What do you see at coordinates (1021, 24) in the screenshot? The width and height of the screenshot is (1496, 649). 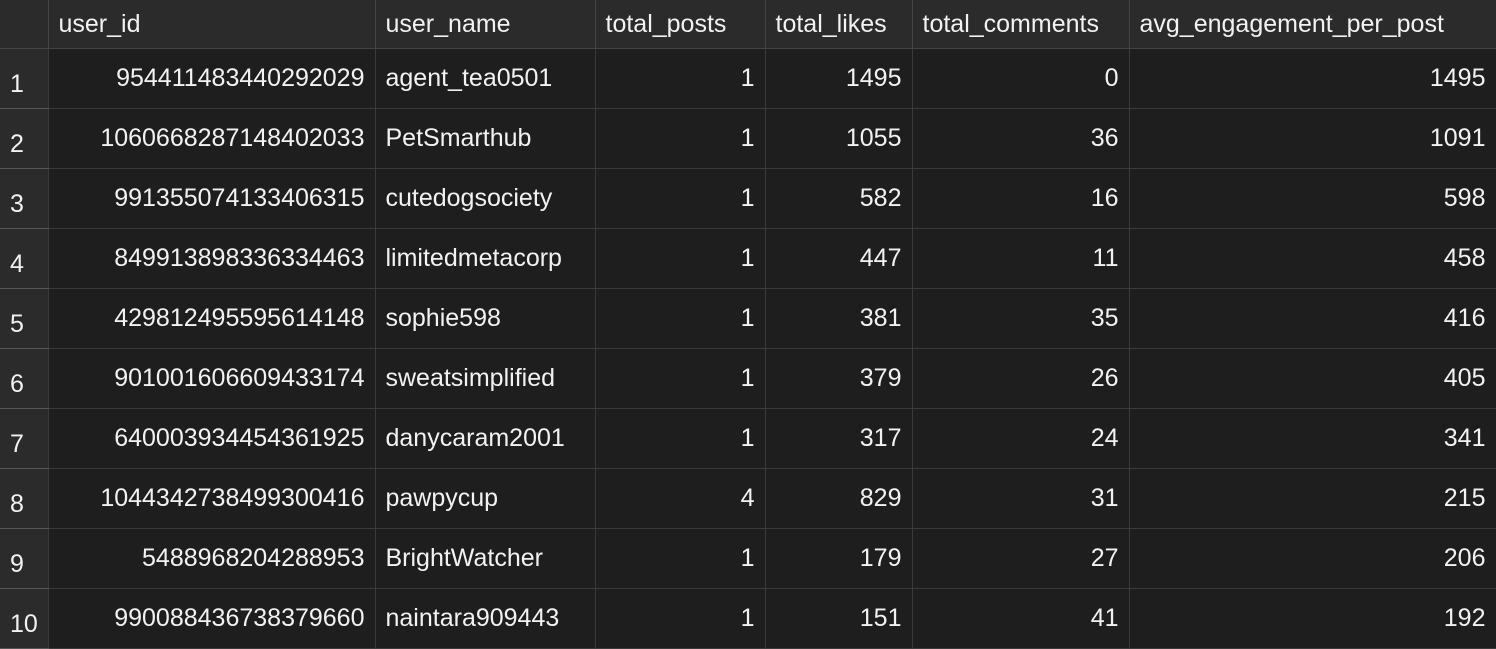 I see `column-header-total-comments: total_comments` at bounding box center [1021, 24].